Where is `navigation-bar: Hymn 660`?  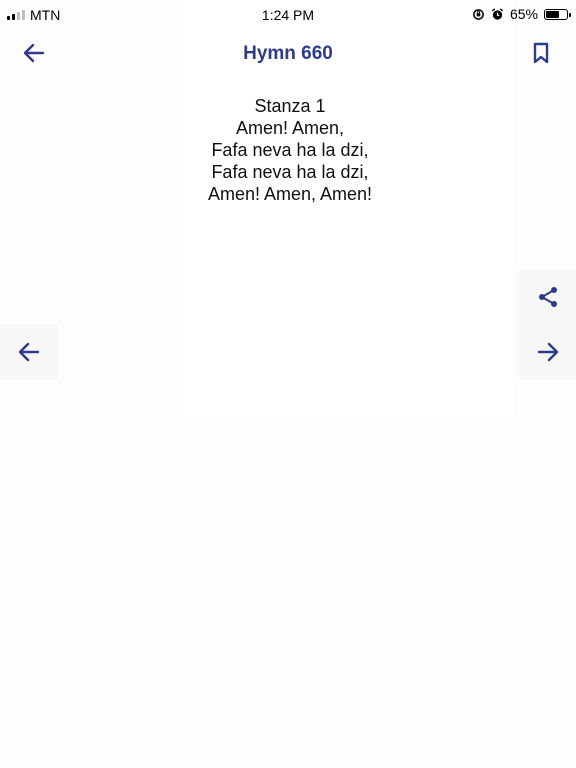
navigation-bar: Hymn 660 is located at coordinates (288, 53).